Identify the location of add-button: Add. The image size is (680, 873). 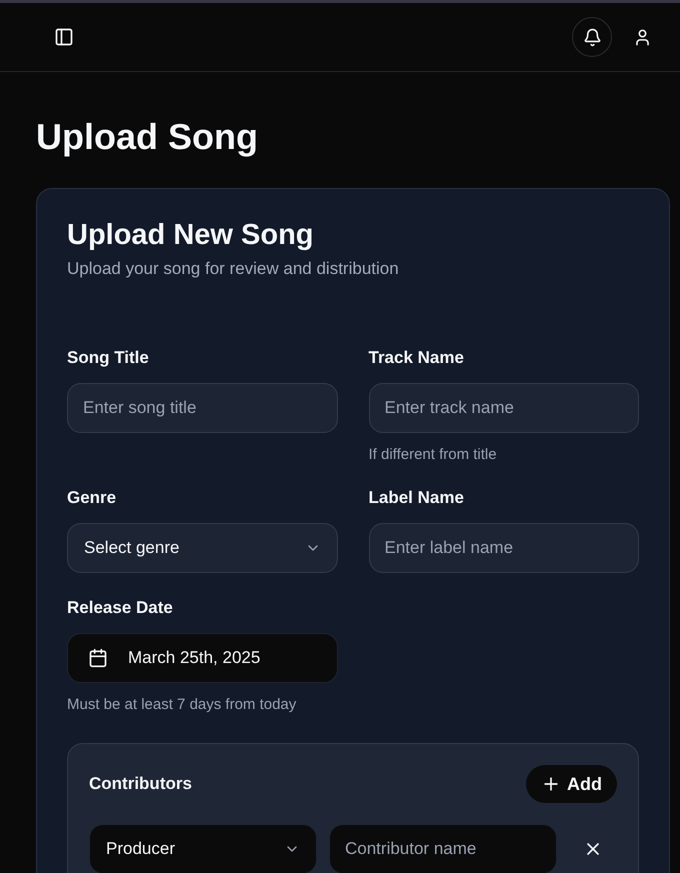
(571, 784).